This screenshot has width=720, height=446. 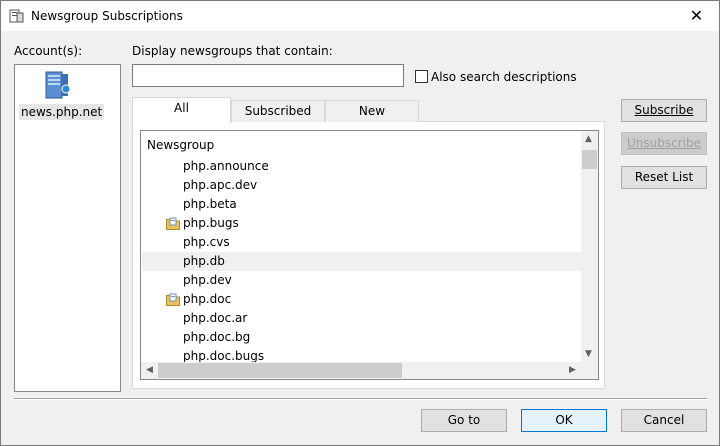 What do you see at coordinates (362, 261) in the screenshot?
I see `list-item: php.db` at bounding box center [362, 261].